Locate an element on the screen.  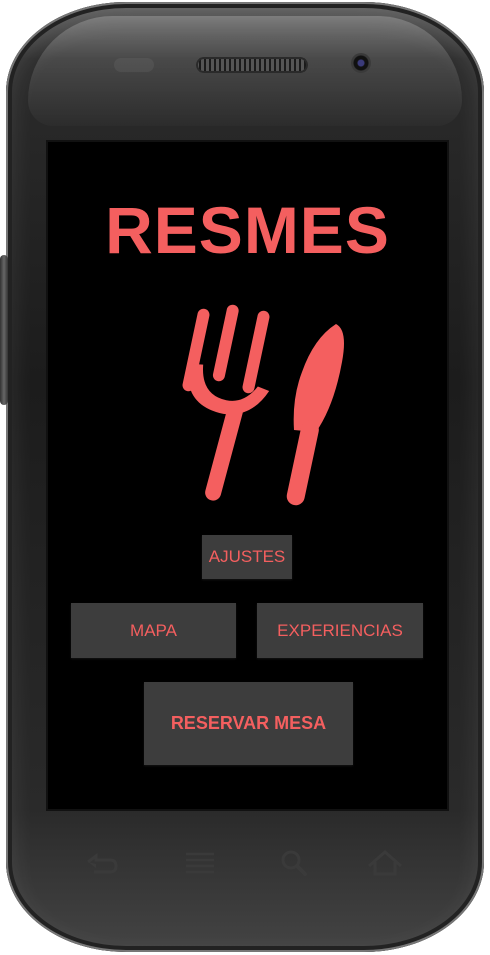
proximity-sensor is located at coordinates (134, 65).